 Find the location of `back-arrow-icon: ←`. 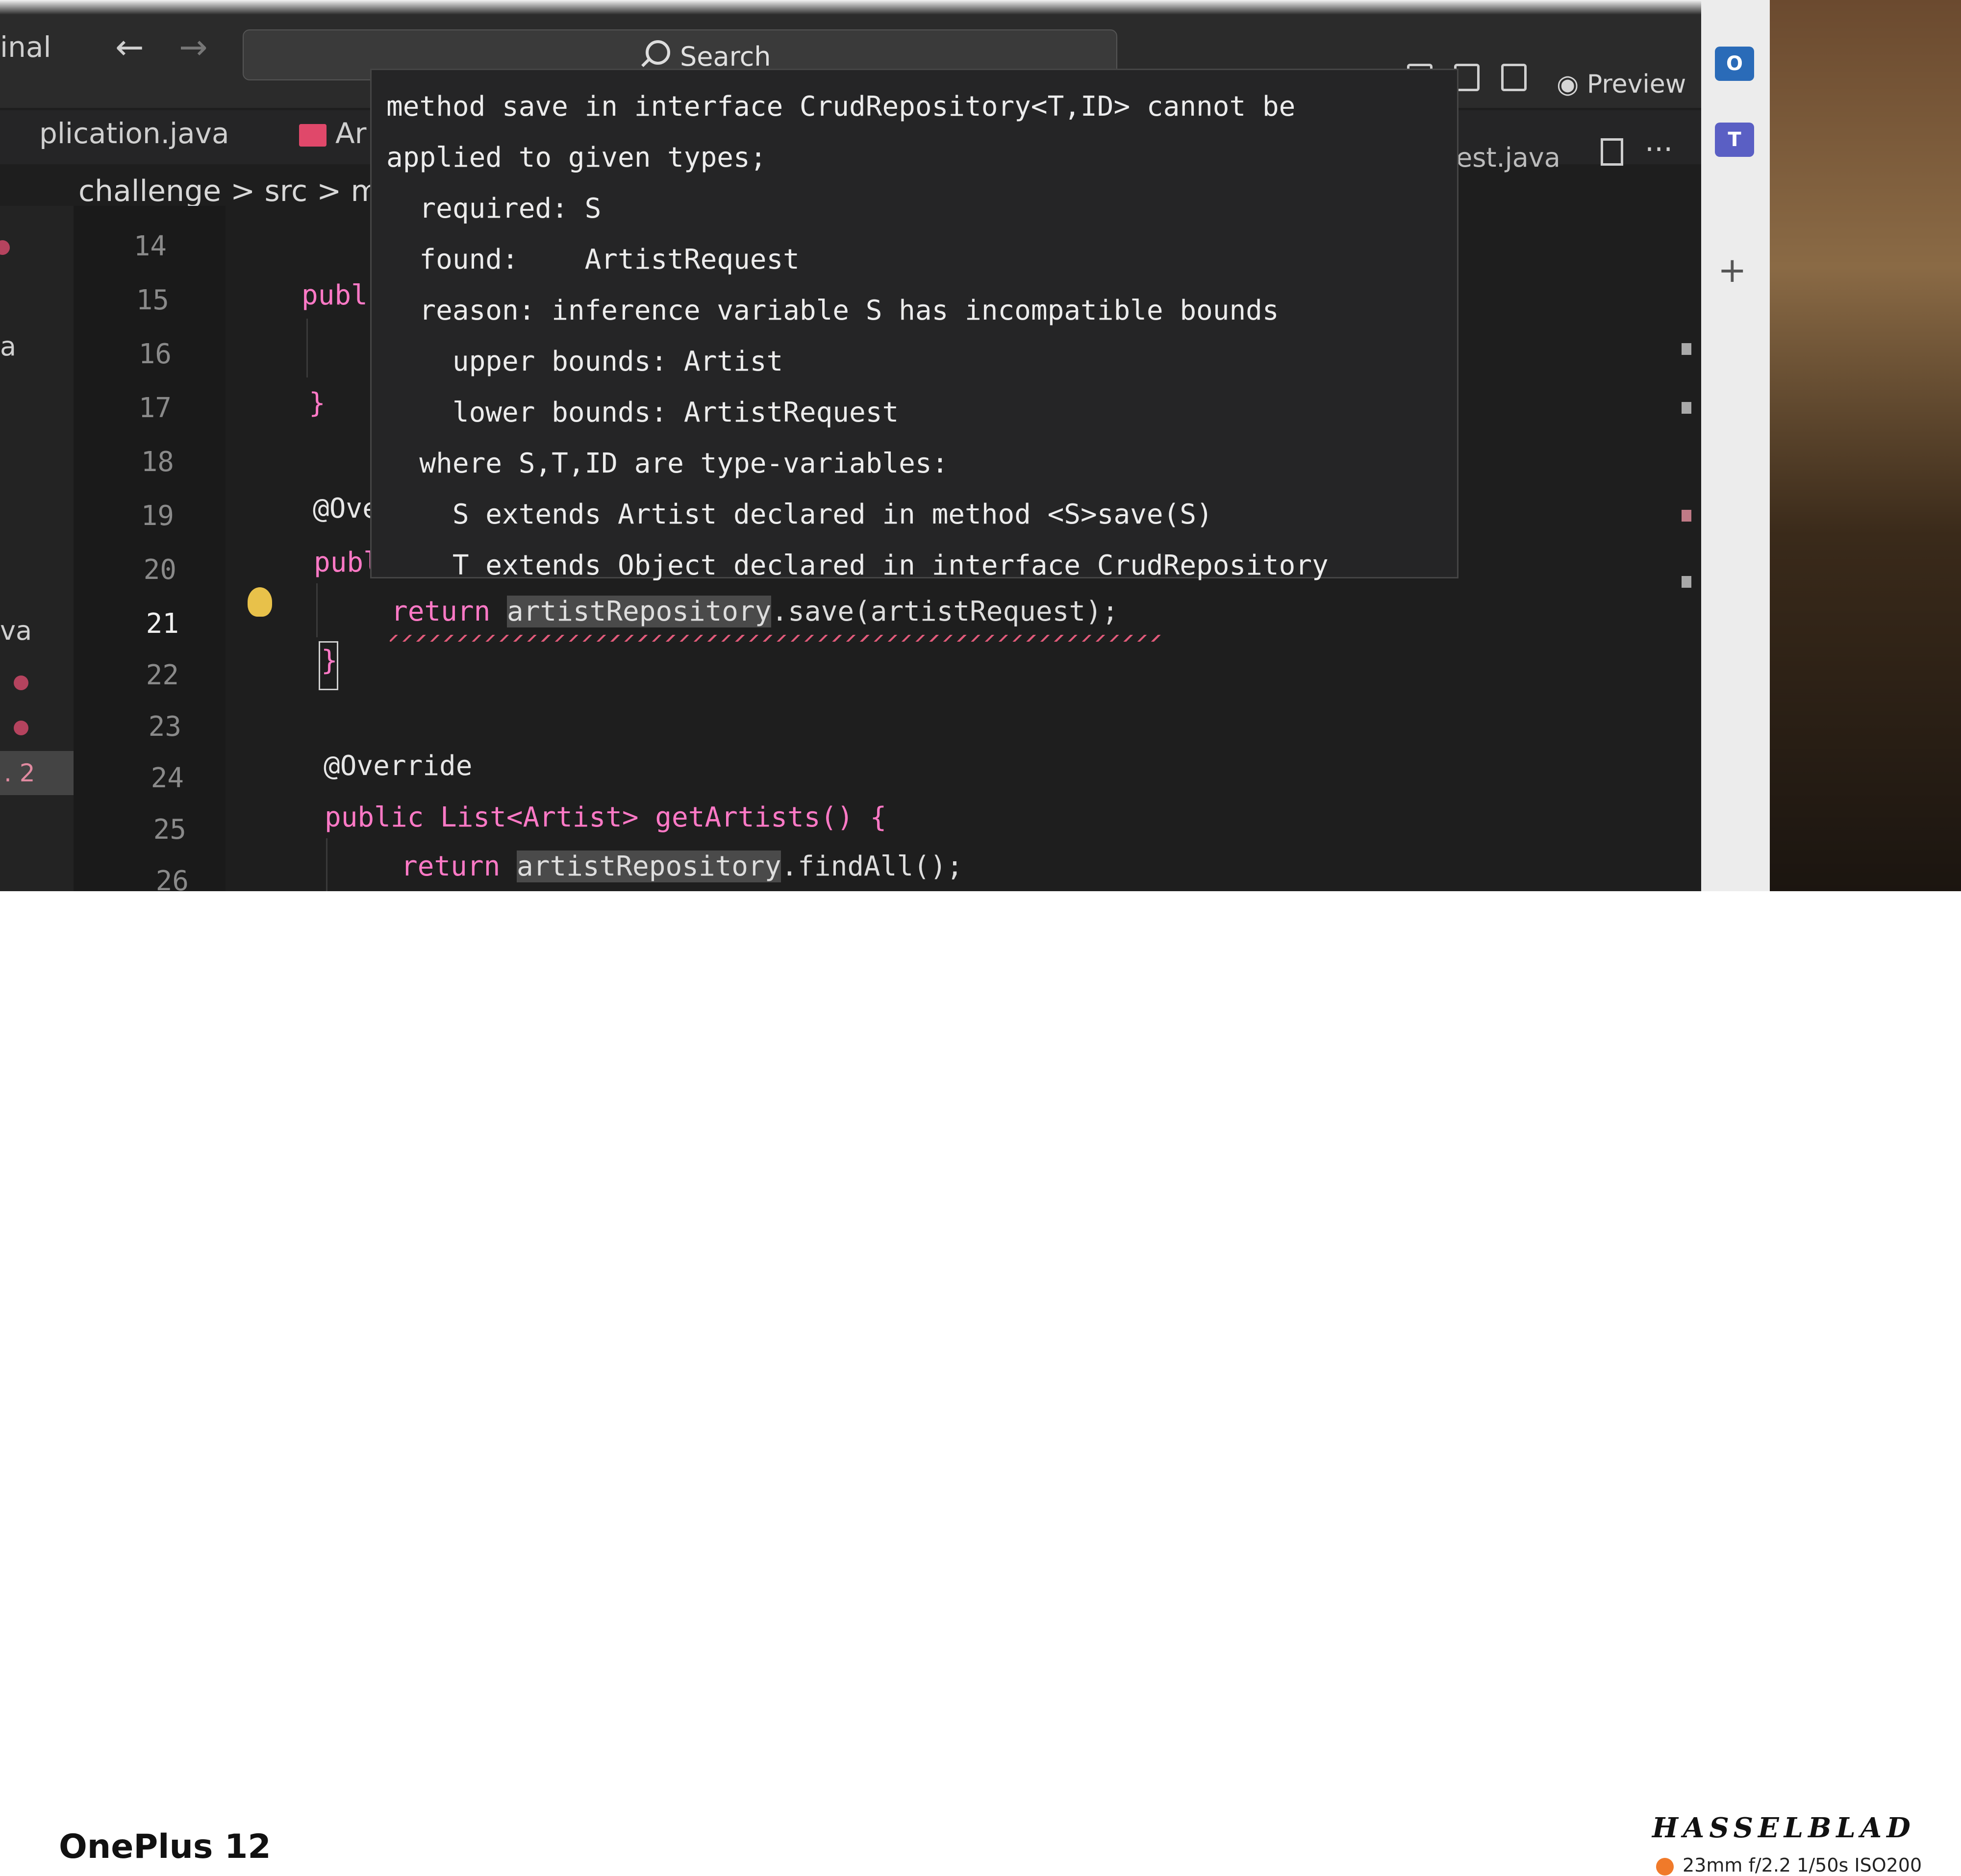

back-arrow-icon: ← is located at coordinates (129, 47).